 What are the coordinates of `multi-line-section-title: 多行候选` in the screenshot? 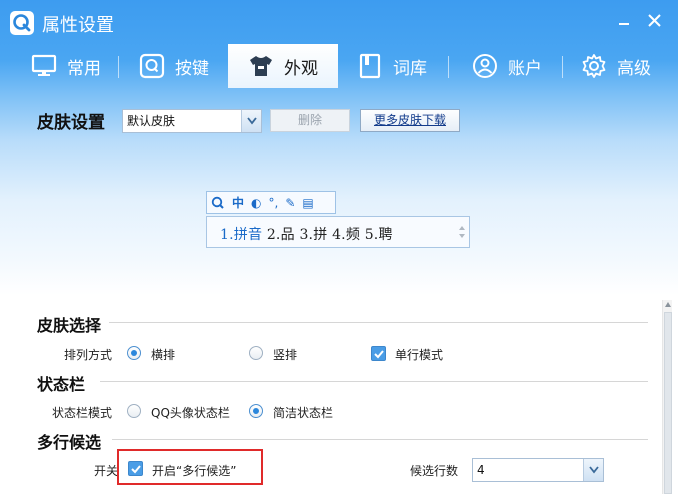 It's located at (73, 441).